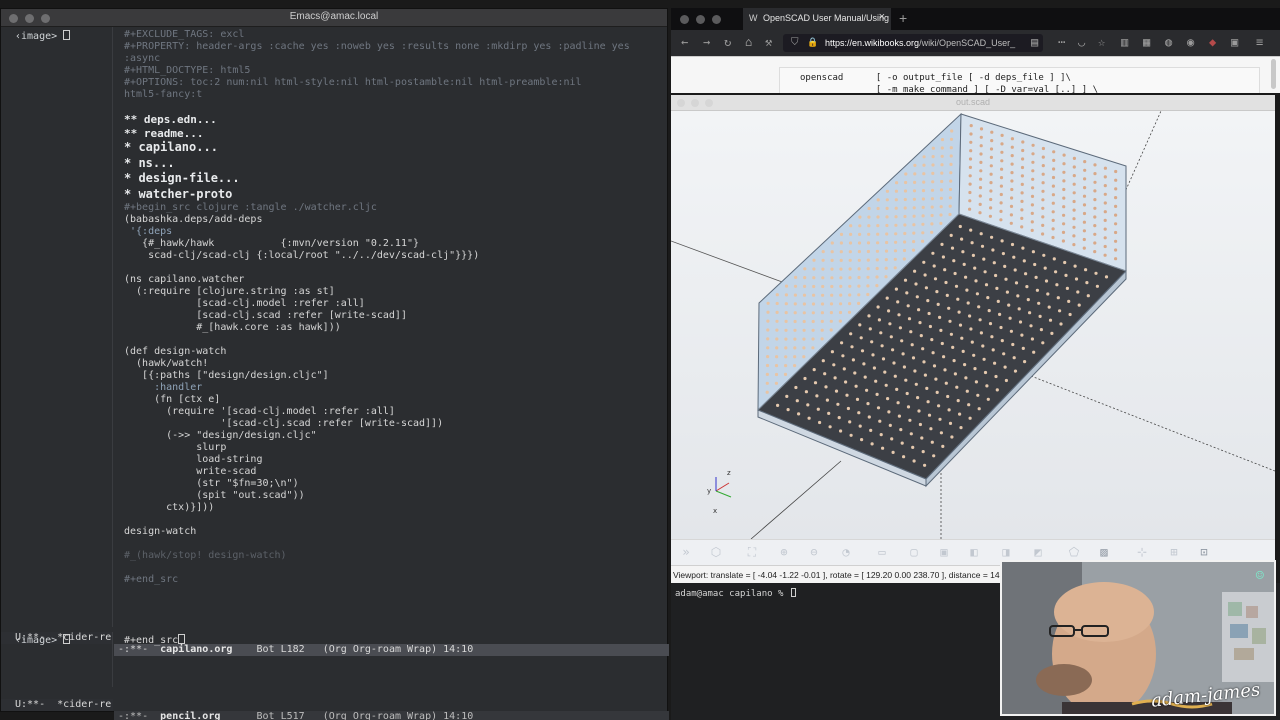  What do you see at coordinates (1006, 552) in the screenshot?
I see `view-front-icon: ◨` at bounding box center [1006, 552].